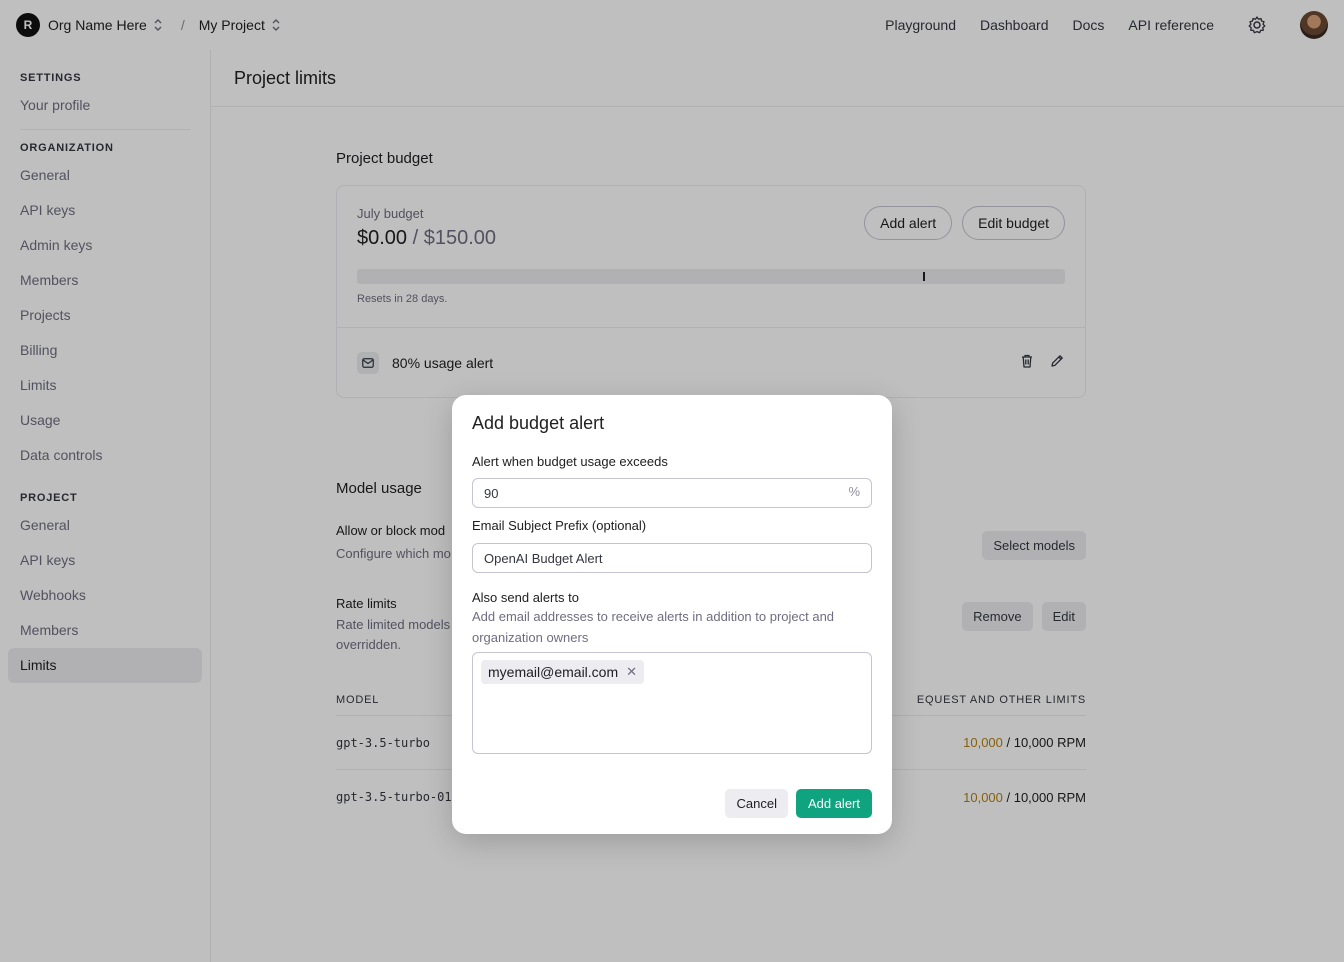 The image size is (1344, 962). I want to click on percent-suffix: %, so click(854, 491).